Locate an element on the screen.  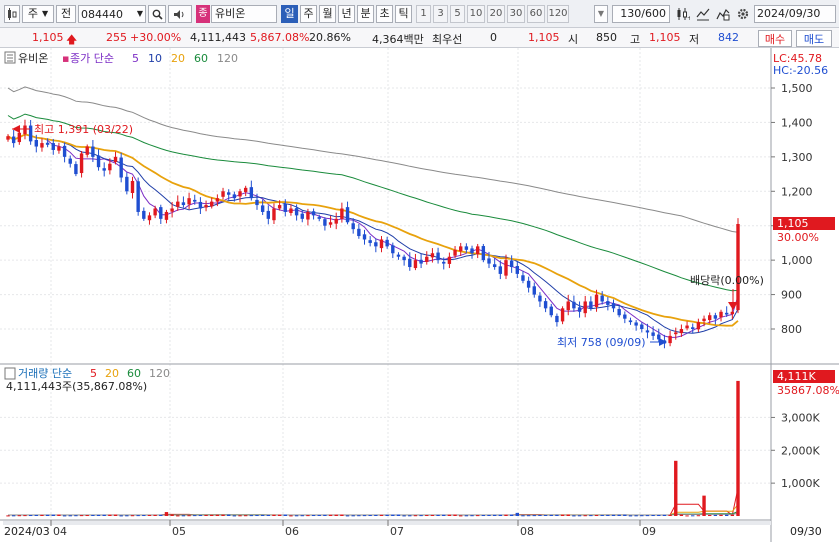
volume-panel-menu-icon is located at coordinates (10, 373).